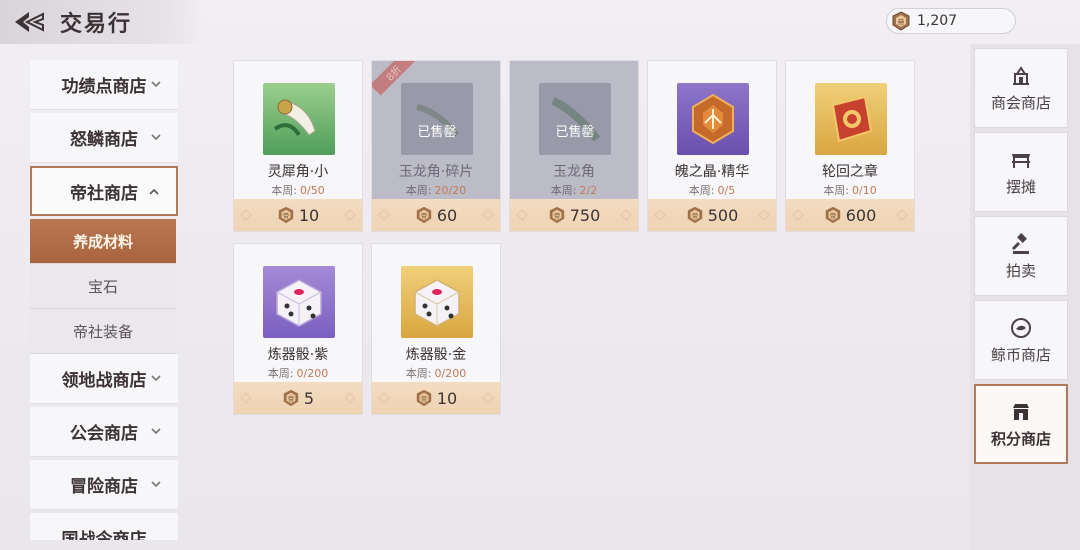  Describe the element at coordinates (850, 146) in the screenshot. I see `item-card: 轮回之章 本周: 0/10 帝 600` at that location.